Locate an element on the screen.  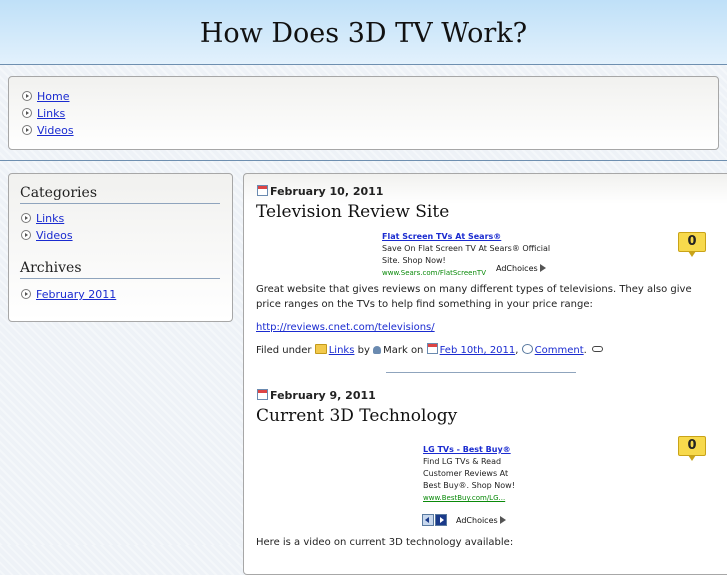
site-header: How Does 3D TV Work? is located at coordinates (363, 32).